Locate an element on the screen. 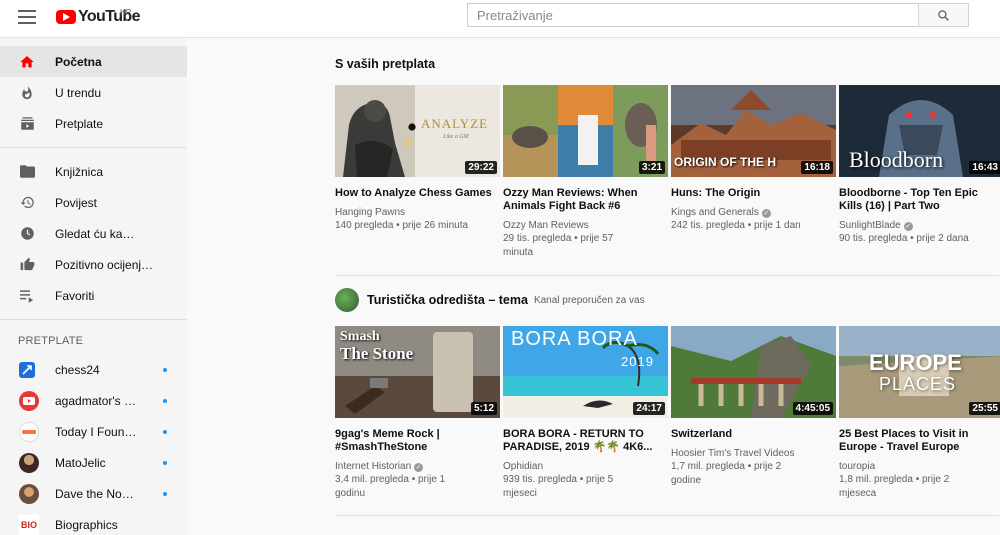  video-title: Huns: The Origin is located at coordinates (751, 193).